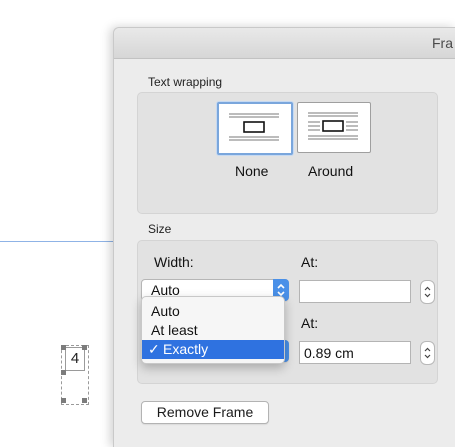 The image size is (455, 447). I want to click on menu-item-at-least: At least, so click(213, 330).